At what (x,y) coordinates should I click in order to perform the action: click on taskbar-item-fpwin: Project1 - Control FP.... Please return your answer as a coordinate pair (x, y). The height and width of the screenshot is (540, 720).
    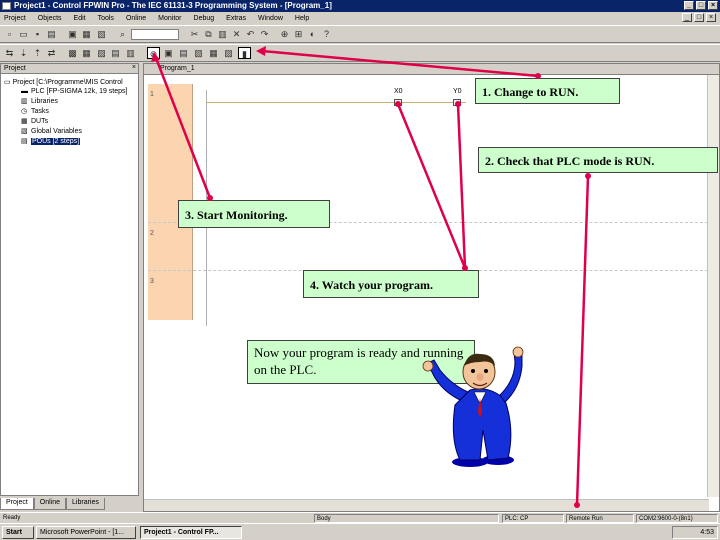
    Looking at the image, I should click on (191, 532).